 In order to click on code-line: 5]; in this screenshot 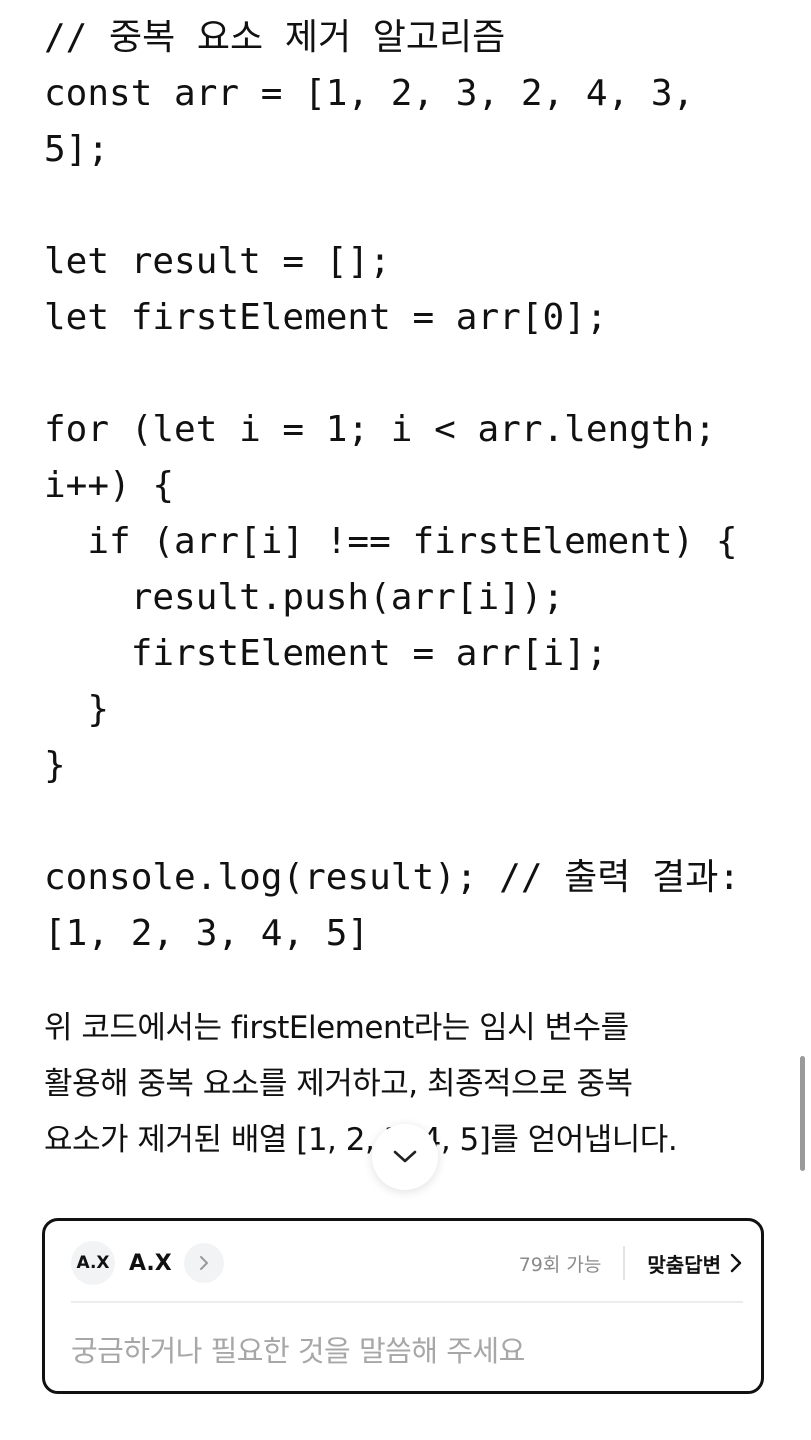, I will do `click(77, 149)`.